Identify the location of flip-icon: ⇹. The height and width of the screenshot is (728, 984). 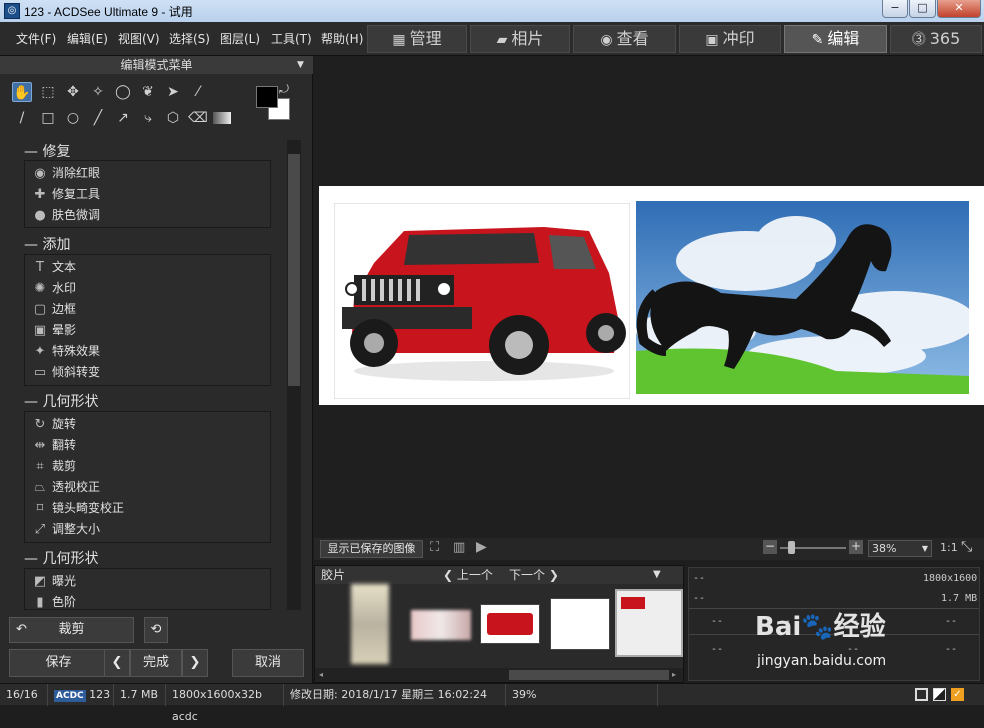
(40, 445).